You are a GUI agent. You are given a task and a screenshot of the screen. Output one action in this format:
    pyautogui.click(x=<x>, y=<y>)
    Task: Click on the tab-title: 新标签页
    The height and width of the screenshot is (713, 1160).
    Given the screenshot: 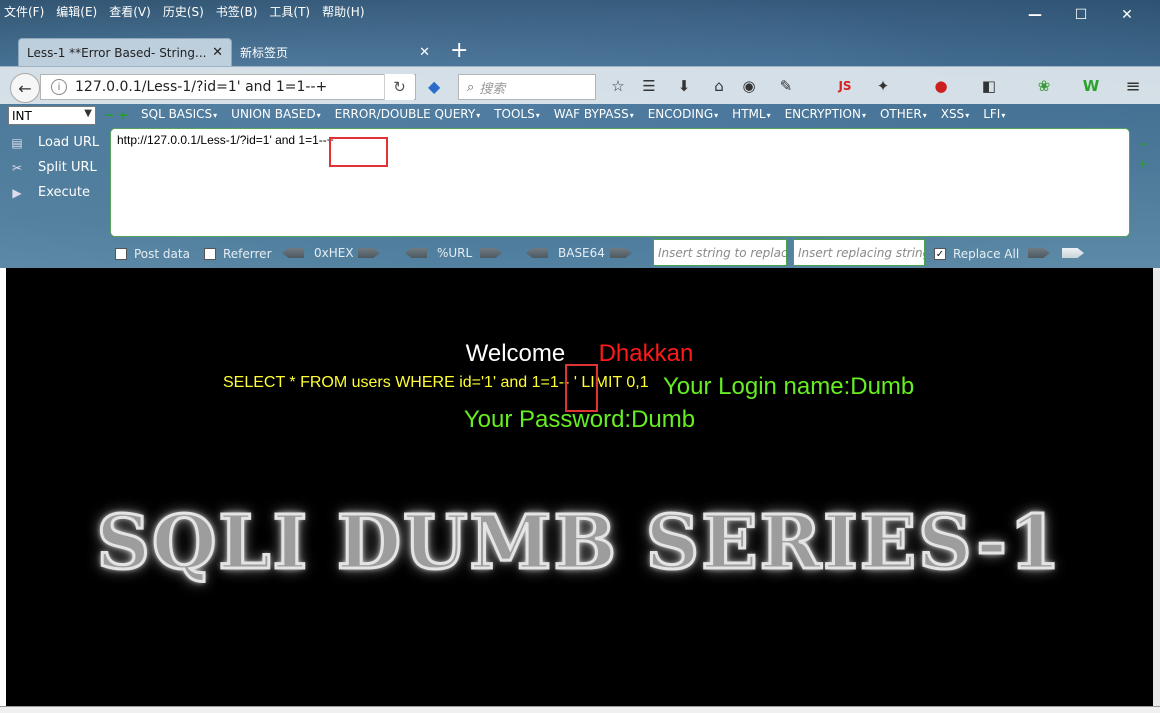 What is the action you would take?
    pyautogui.click(x=264, y=52)
    